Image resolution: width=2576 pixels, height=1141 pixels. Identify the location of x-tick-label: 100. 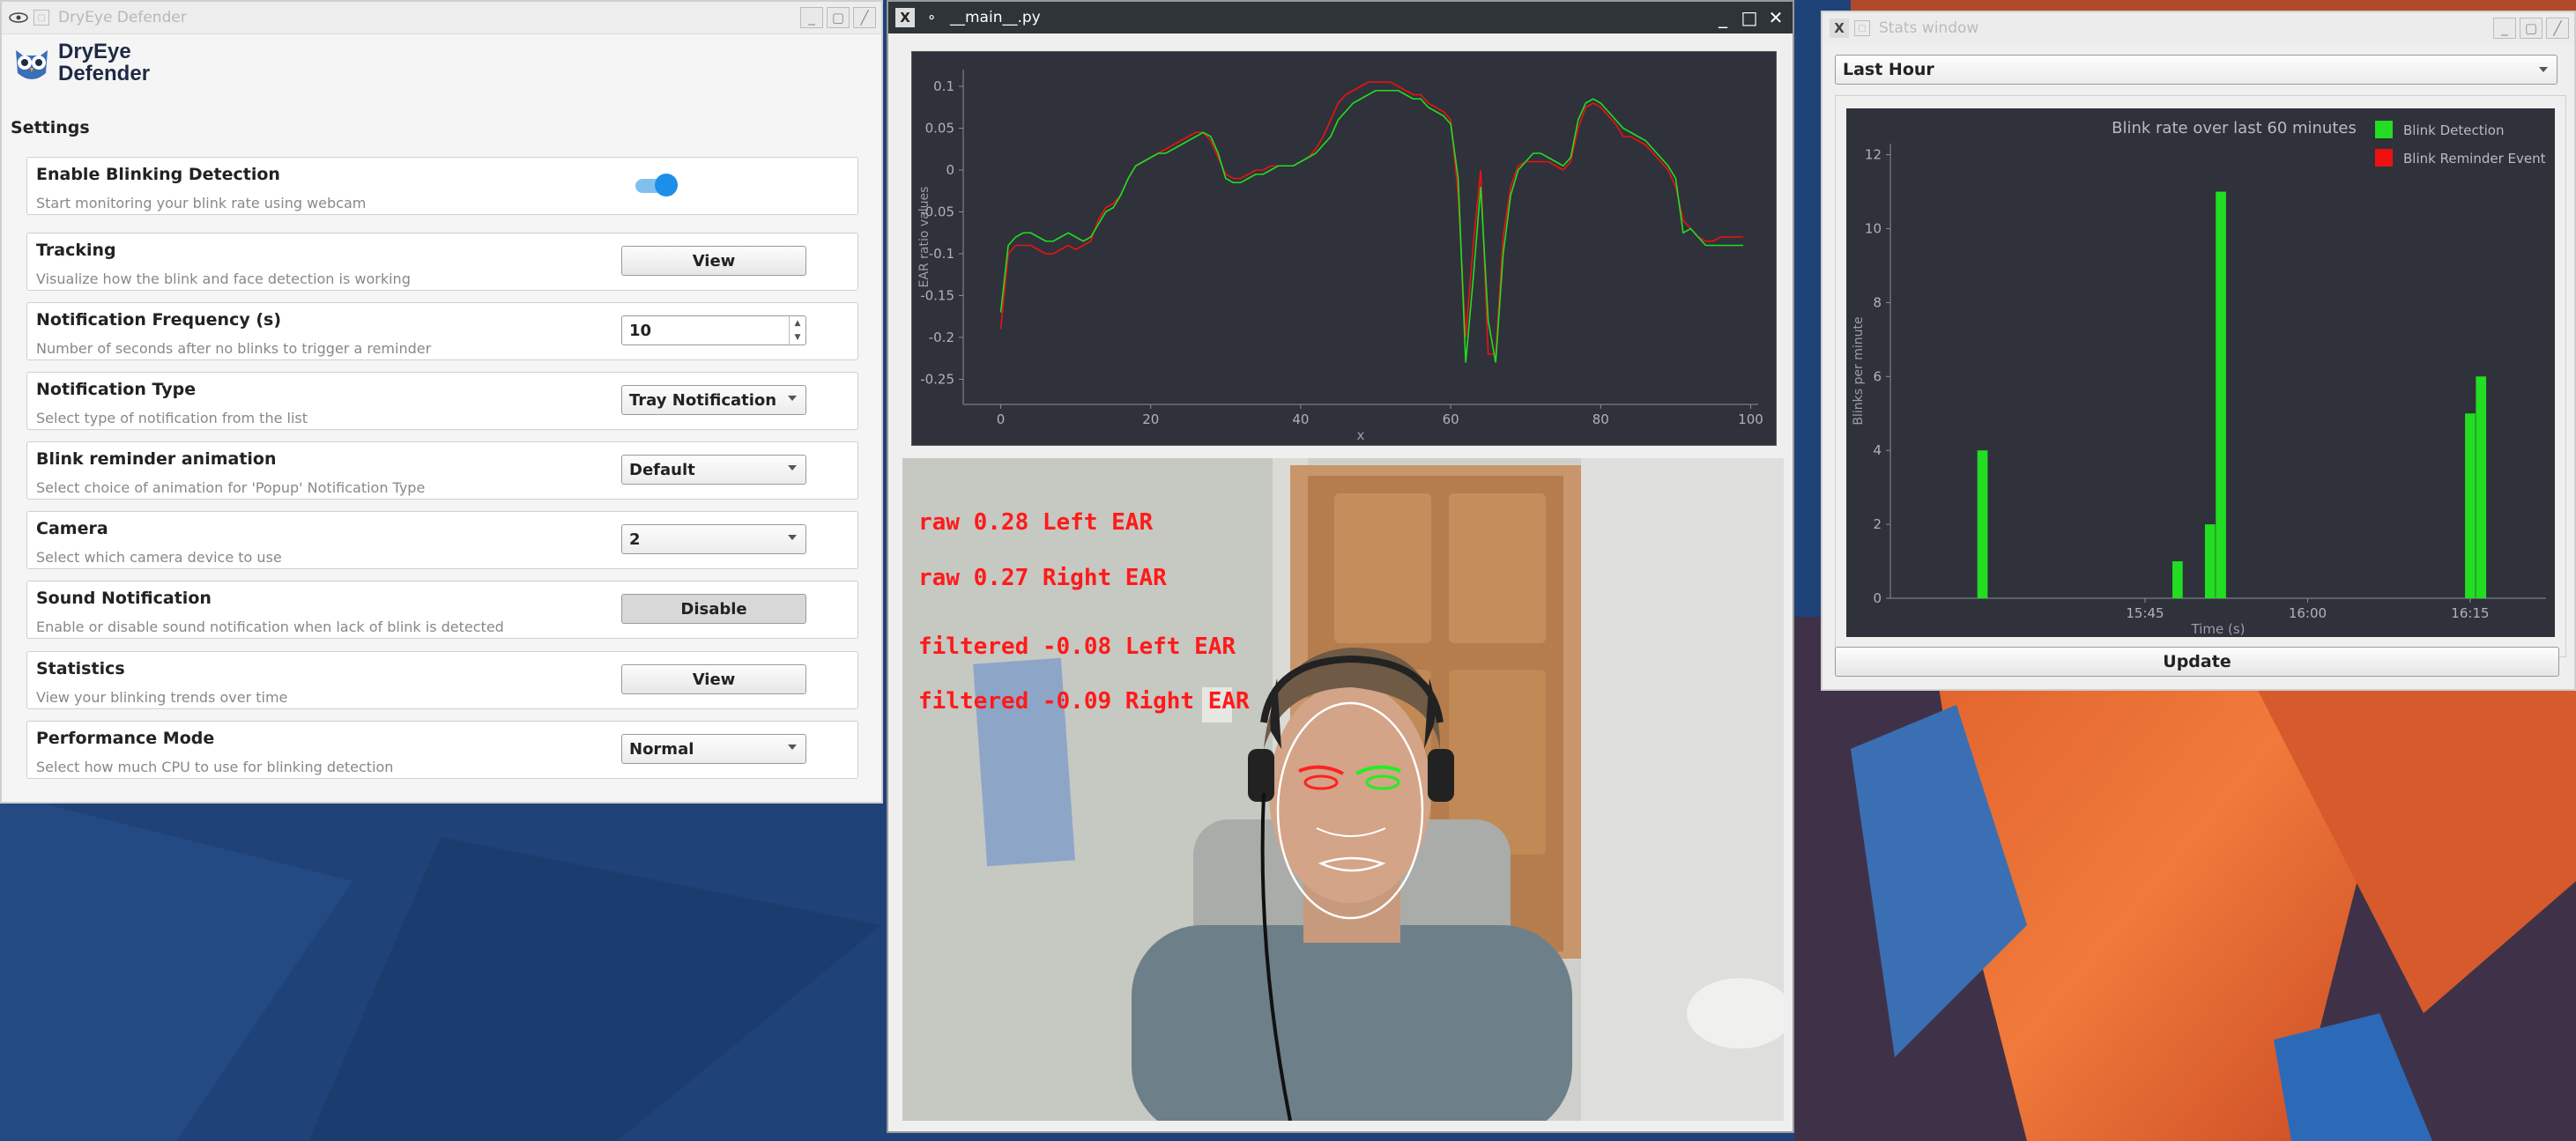
(1750, 419).